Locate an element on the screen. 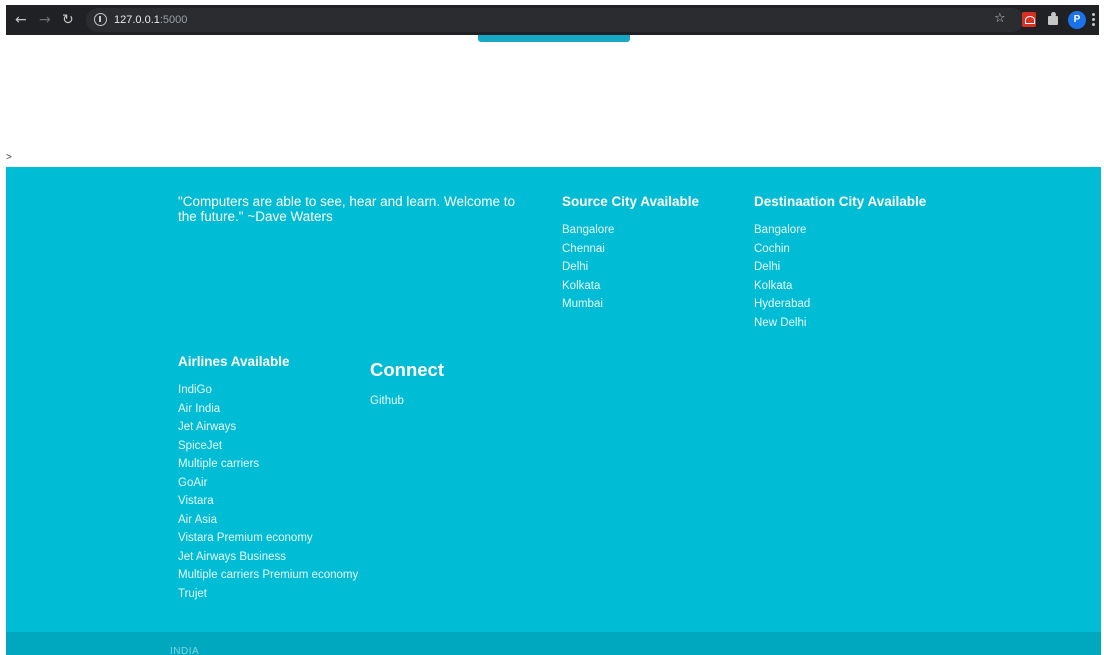  reload-icon: ↻ is located at coordinates (68, 20).